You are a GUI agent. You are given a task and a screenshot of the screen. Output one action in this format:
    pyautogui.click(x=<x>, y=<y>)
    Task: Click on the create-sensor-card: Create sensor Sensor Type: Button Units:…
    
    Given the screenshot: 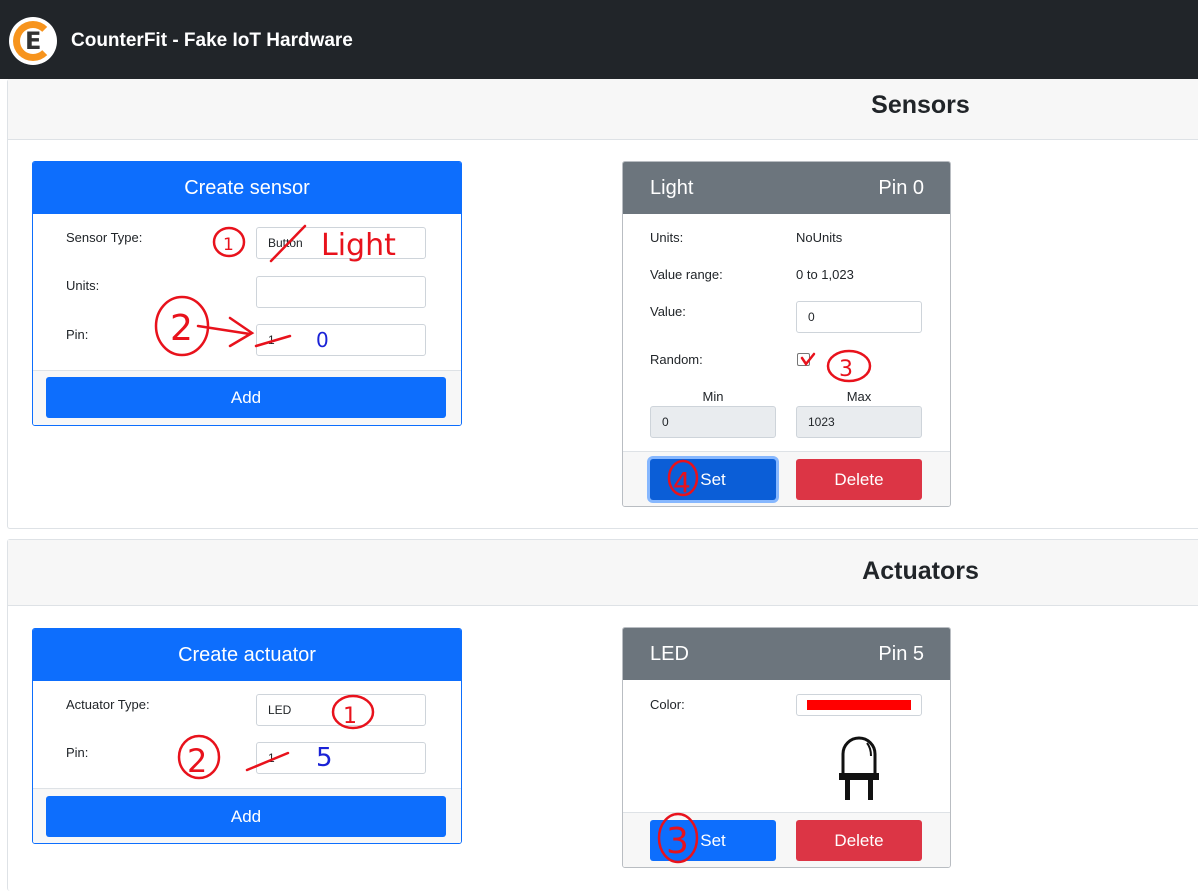 What is the action you would take?
    pyautogui.click(x=247, y=293)
    